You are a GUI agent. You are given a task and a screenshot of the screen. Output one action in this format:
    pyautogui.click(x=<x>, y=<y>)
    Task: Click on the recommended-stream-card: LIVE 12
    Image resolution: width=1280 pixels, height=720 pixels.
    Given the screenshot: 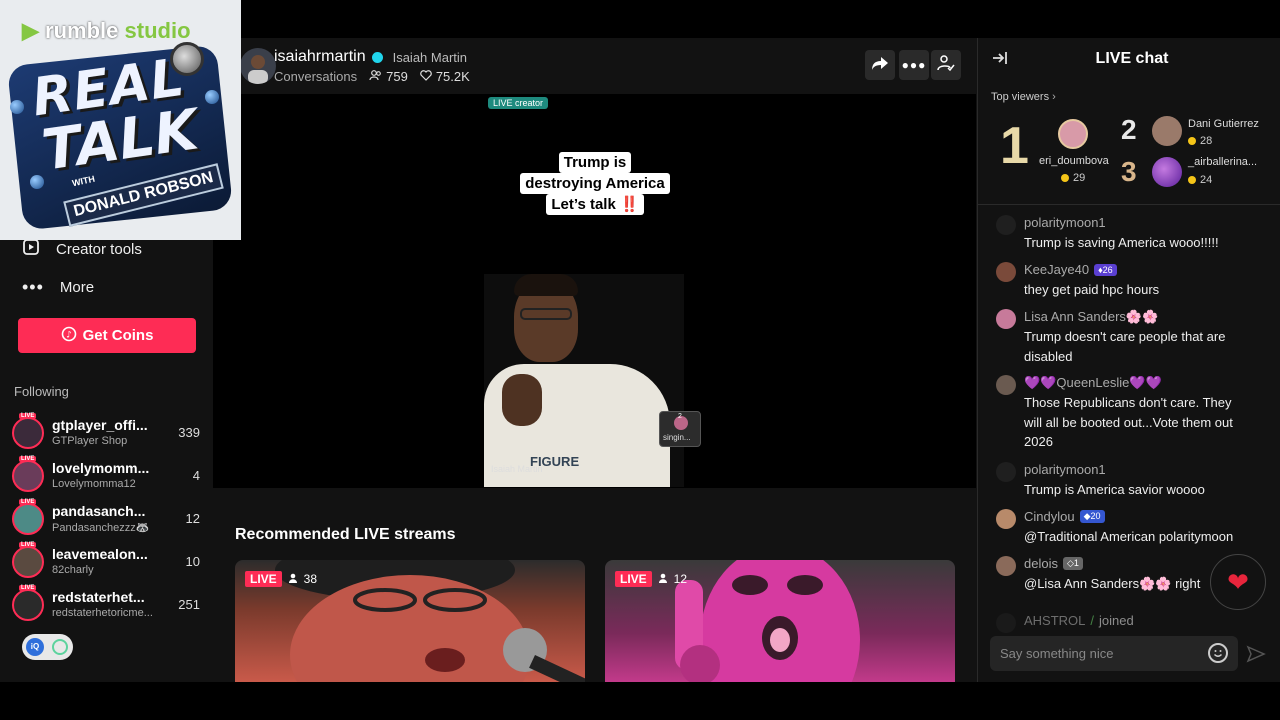 What is the action you would take?
    pyautogui.click(x=780, y=621)
    